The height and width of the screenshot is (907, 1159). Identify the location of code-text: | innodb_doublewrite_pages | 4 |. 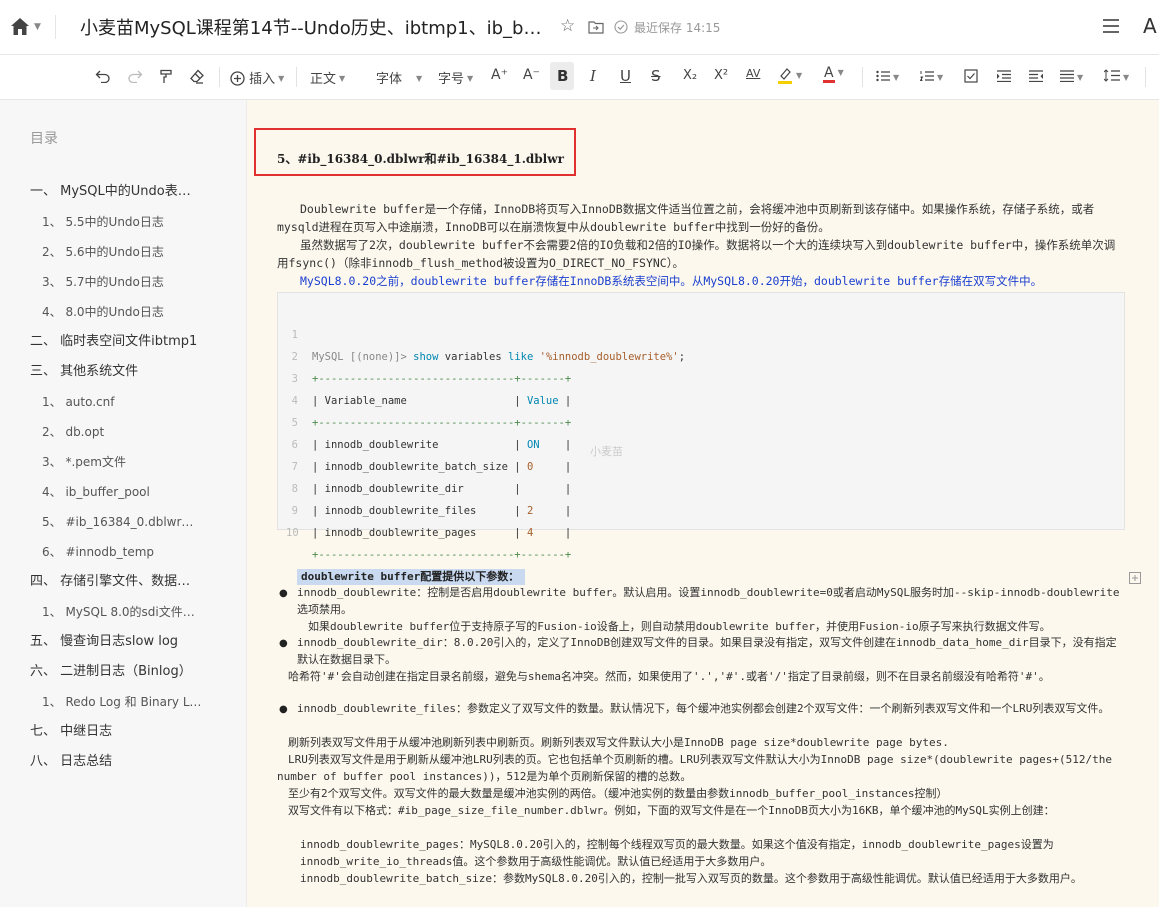
(441, 533).